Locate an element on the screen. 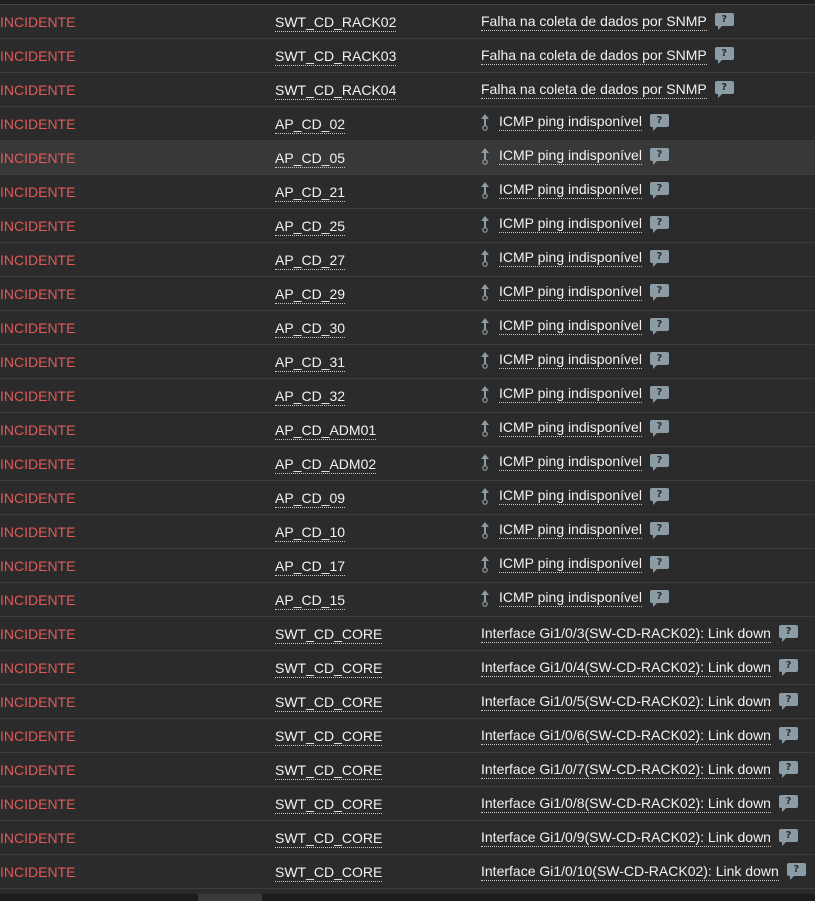  host-link: AP_CD_17 is located at coordinates (310, 566).